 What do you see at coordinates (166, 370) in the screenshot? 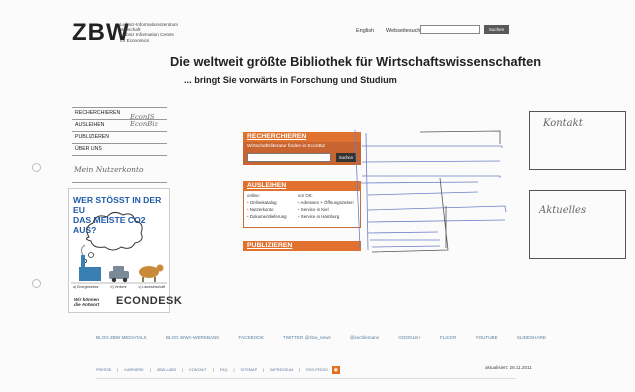
I see `footer-meta-link: ZBW-LABS` at bounding box center [166, 370].